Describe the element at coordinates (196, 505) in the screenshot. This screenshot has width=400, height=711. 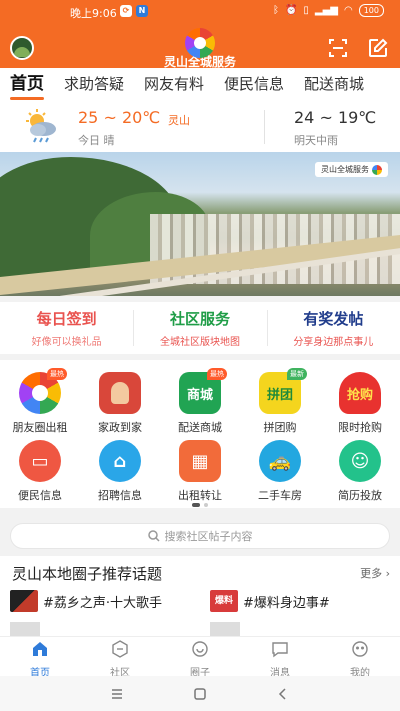
I see `page-dot-active` at that location.